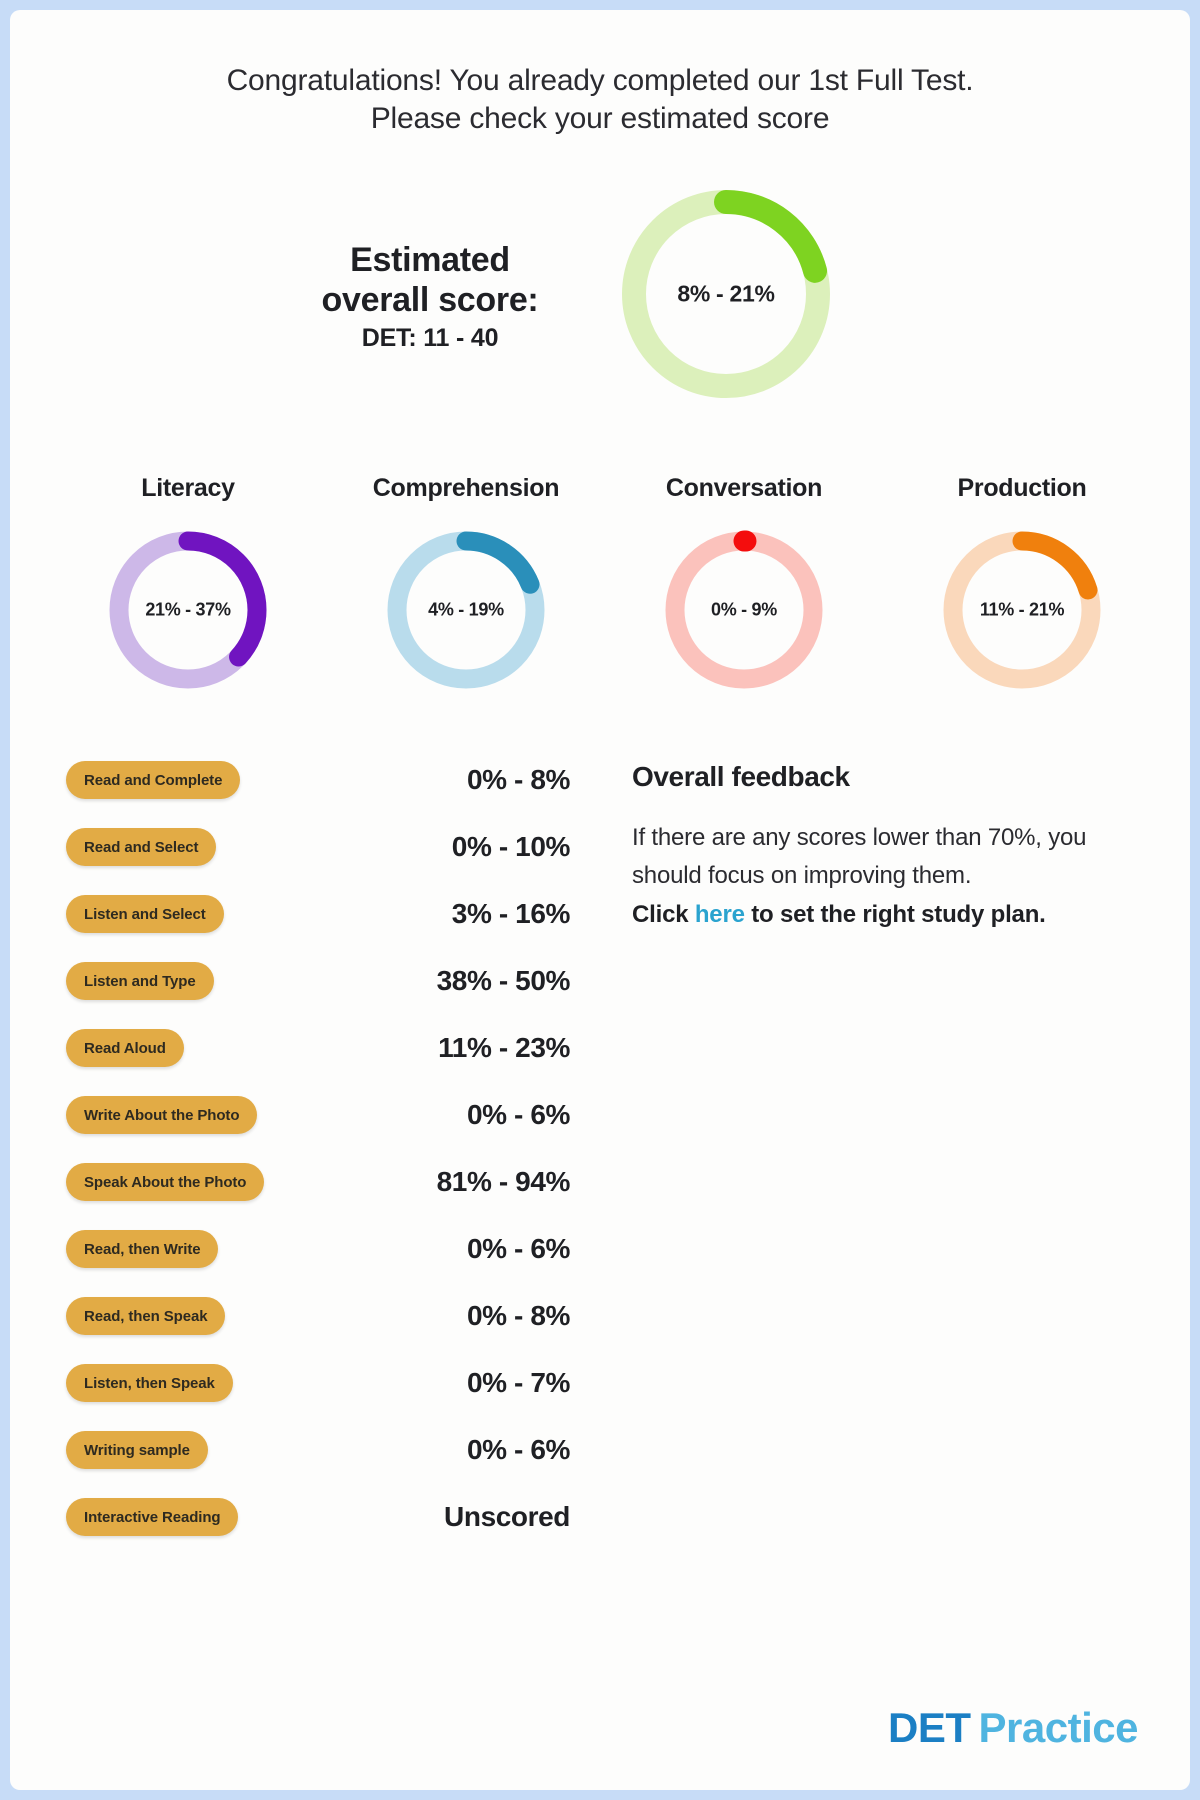  Describe the element at coordinates (165, 1182) in the screenshot. I see `skill-pill-speak-about-the-photo: Speak About the Photo` at that location.